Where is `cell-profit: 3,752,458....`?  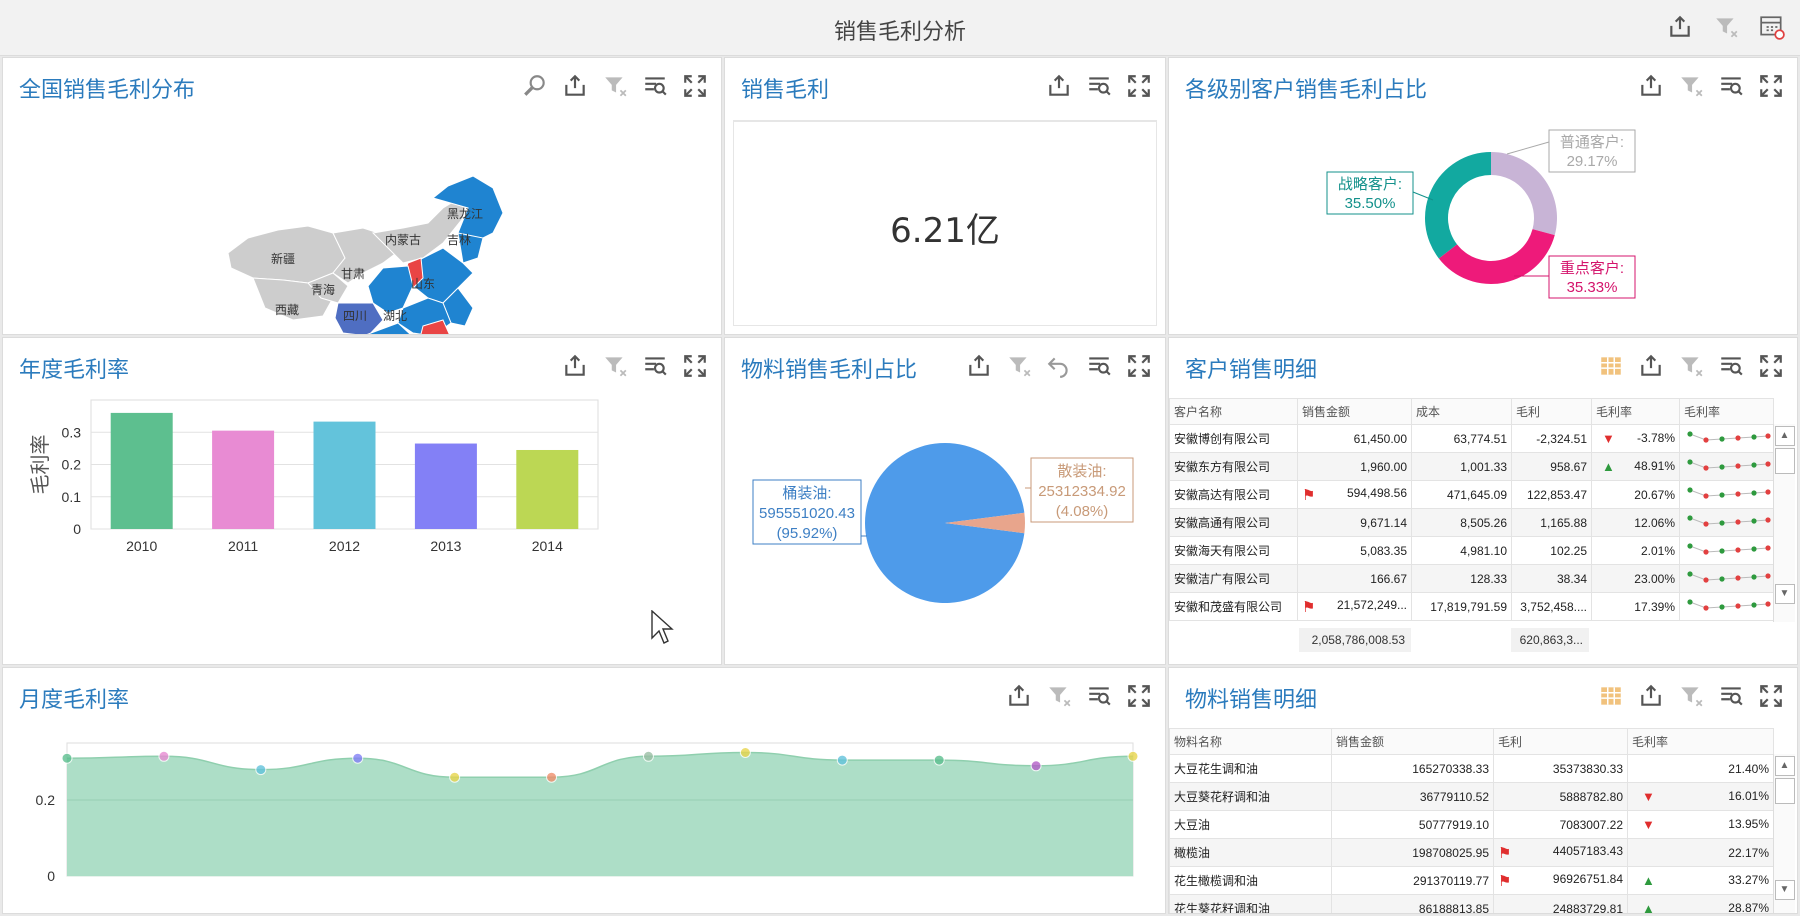
cell-profit: 3,752,458.... is located at coordinates (1551, 606).